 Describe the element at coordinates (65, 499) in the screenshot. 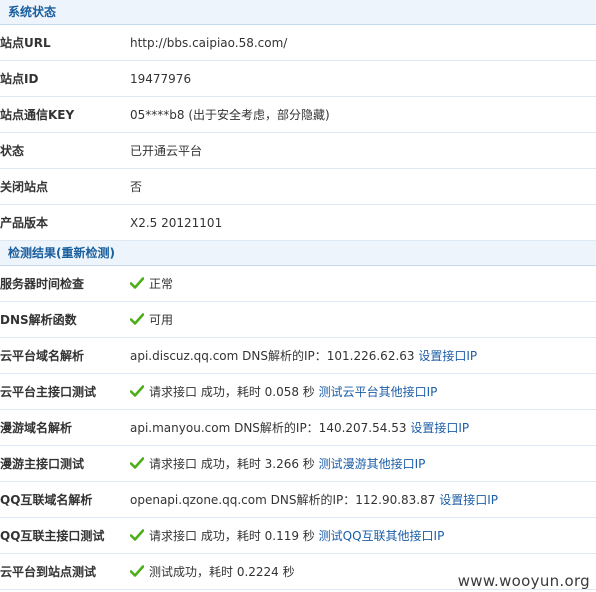

I see `check-row-label: QQ互联域名解析` at that location.